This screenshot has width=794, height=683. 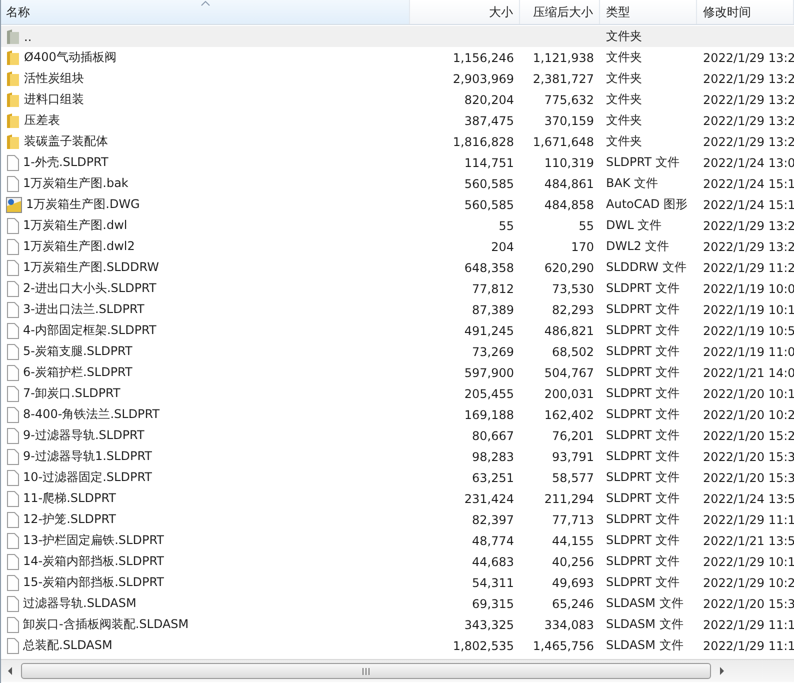 What do you see at coordinates (748, 561) in the screenshot?
I see `modified-time: 2022/1/29 10:1` at bounding box center [748, 561].